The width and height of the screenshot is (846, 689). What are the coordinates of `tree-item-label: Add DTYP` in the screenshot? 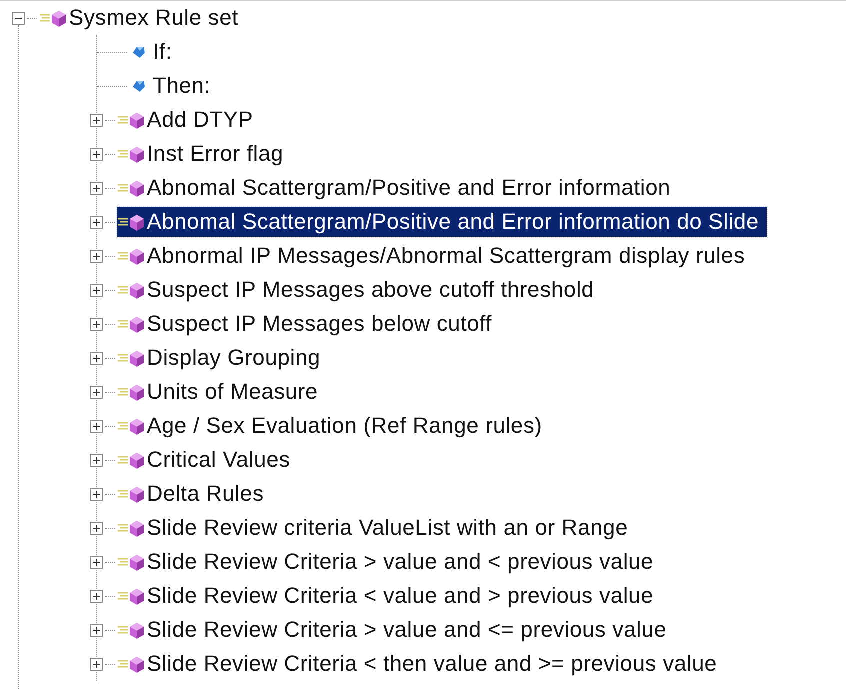 It's located at (200, 120).